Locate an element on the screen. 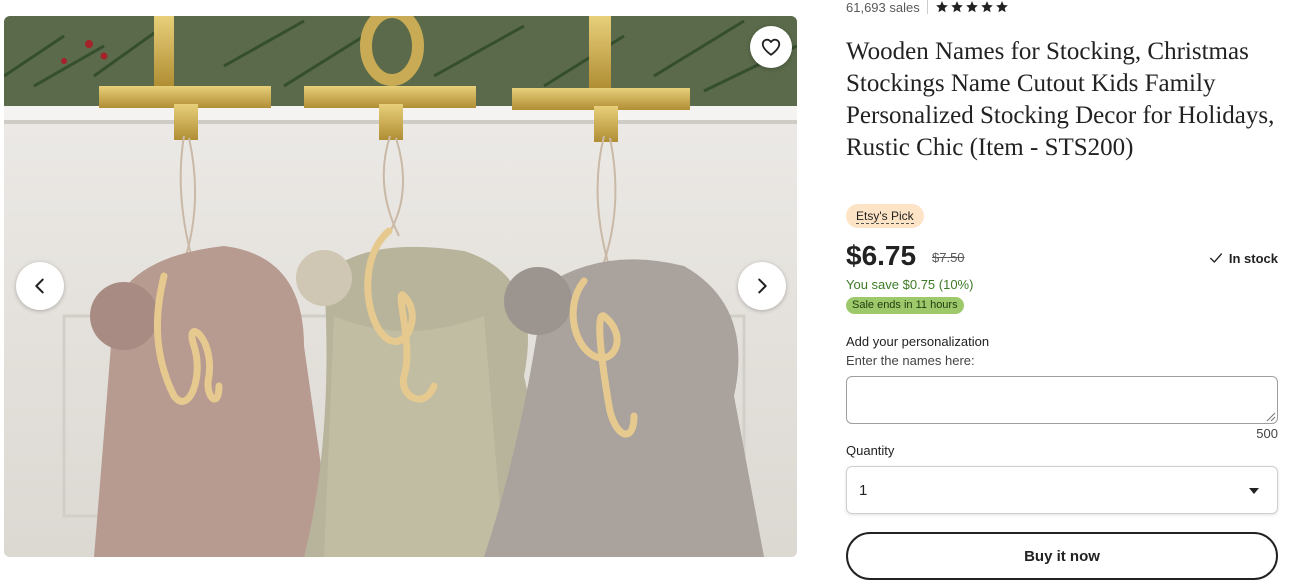  checkmark-icon is located at coordinates (1215, 258).